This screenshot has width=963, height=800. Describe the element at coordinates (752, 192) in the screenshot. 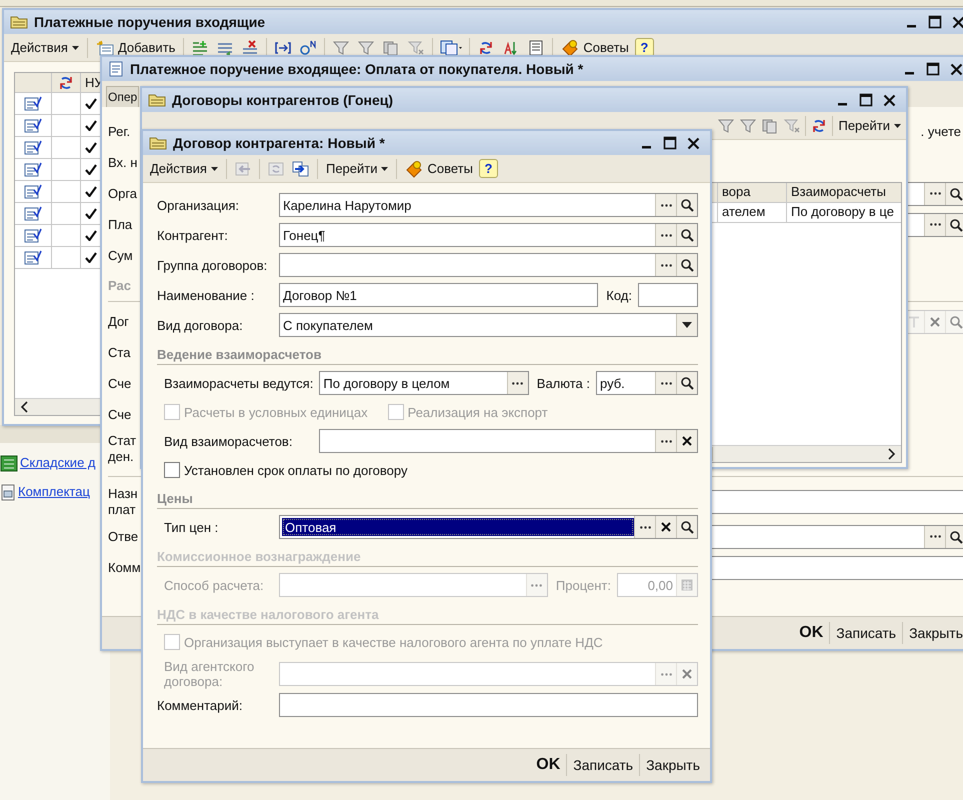

I see `column-header: вора` at that location.